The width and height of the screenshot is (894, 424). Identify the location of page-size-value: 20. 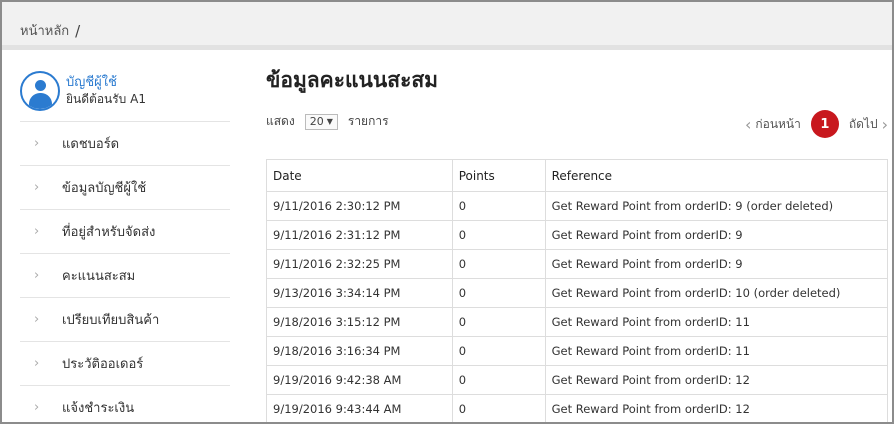
(316, 121).